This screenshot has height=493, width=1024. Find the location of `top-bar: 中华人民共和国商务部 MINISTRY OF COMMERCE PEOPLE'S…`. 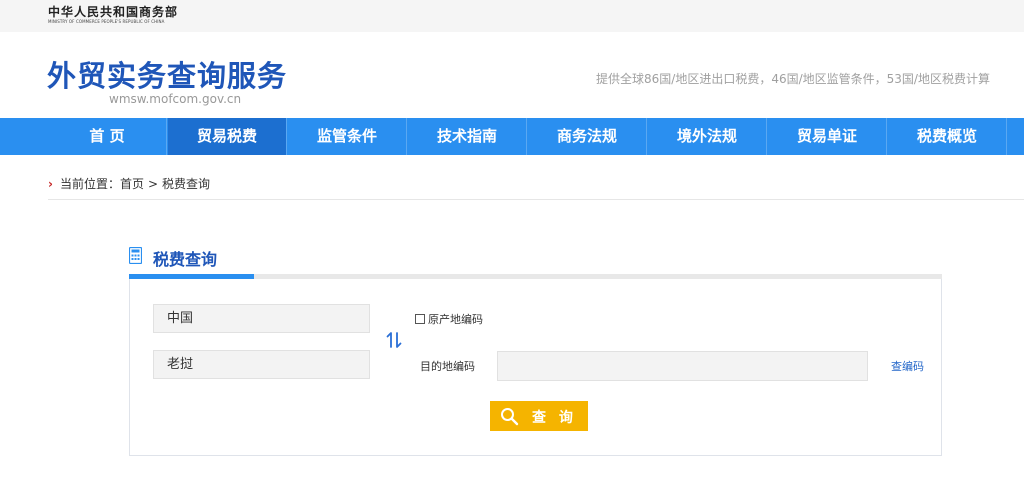

top-bar: 中华人民共和国商务部 MINISTRY OF COMMERCE PEOPLE'S… is located at coordinates (512, 16).